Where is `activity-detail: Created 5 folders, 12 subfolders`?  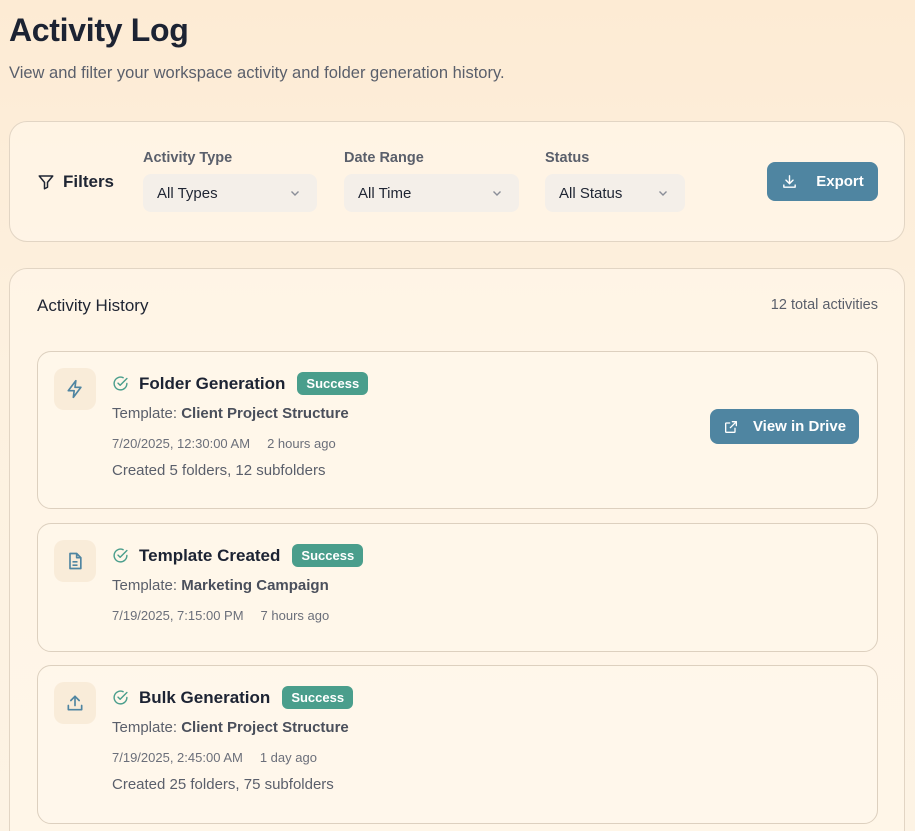 activity-detail: Created 5 folders, 12 subfolders is located at coordinates (219, 470).